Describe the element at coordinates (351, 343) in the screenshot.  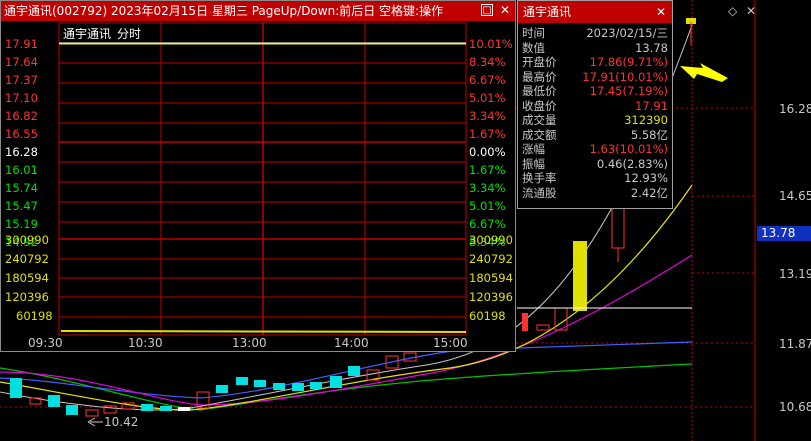
I see `time-tick: 14:00` at that location.